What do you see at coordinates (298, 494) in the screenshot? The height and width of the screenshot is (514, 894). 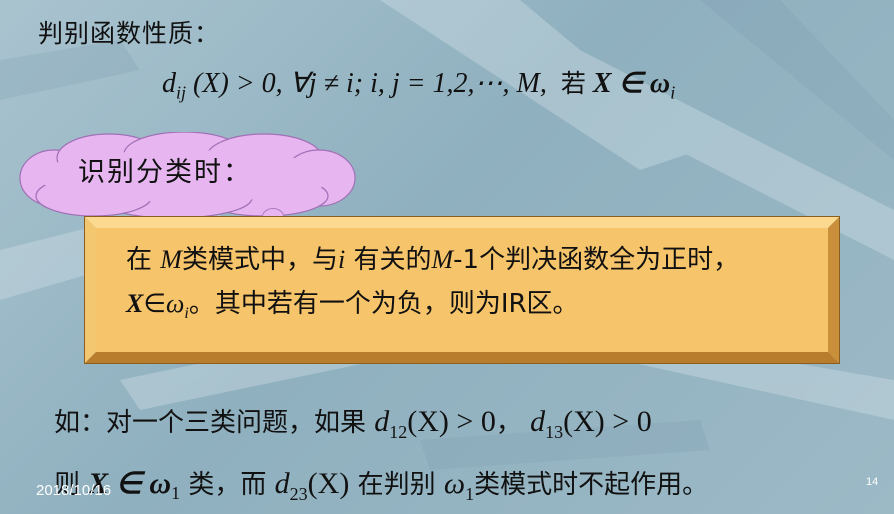 I see `example-d23-subscript: 23` at bounding box center [298, 494].